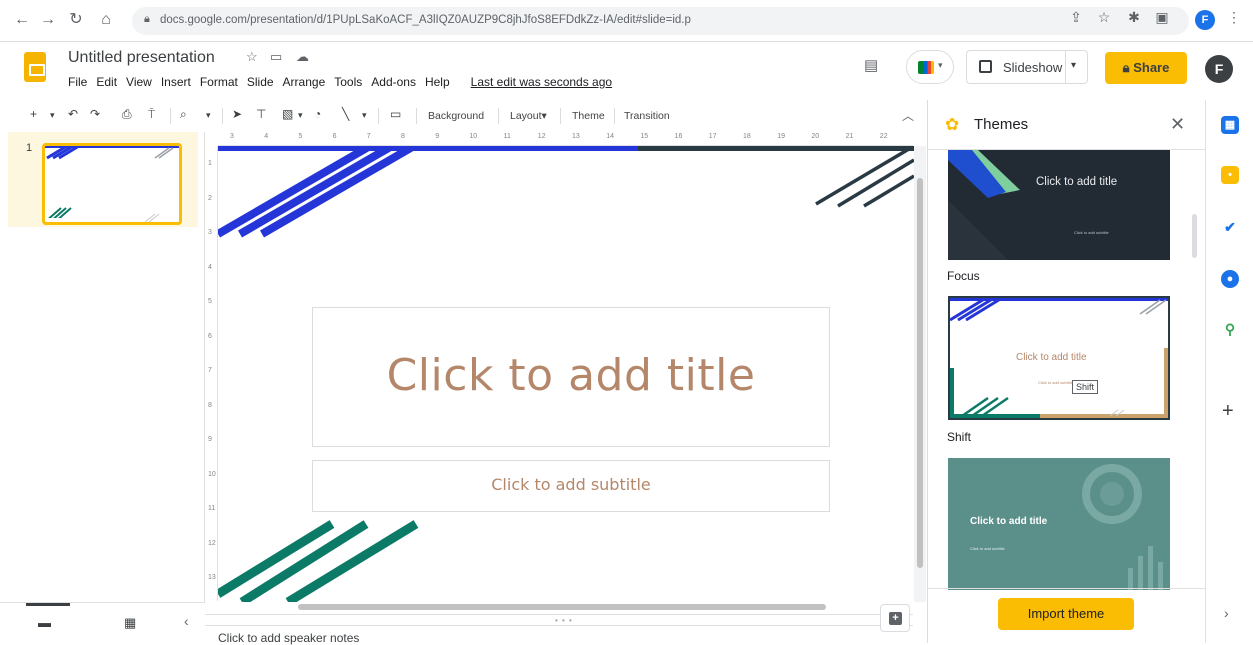 This screenshot has width=1253, height=645. I want to click on drag-handle-icon: • • •, so click(564, 620).